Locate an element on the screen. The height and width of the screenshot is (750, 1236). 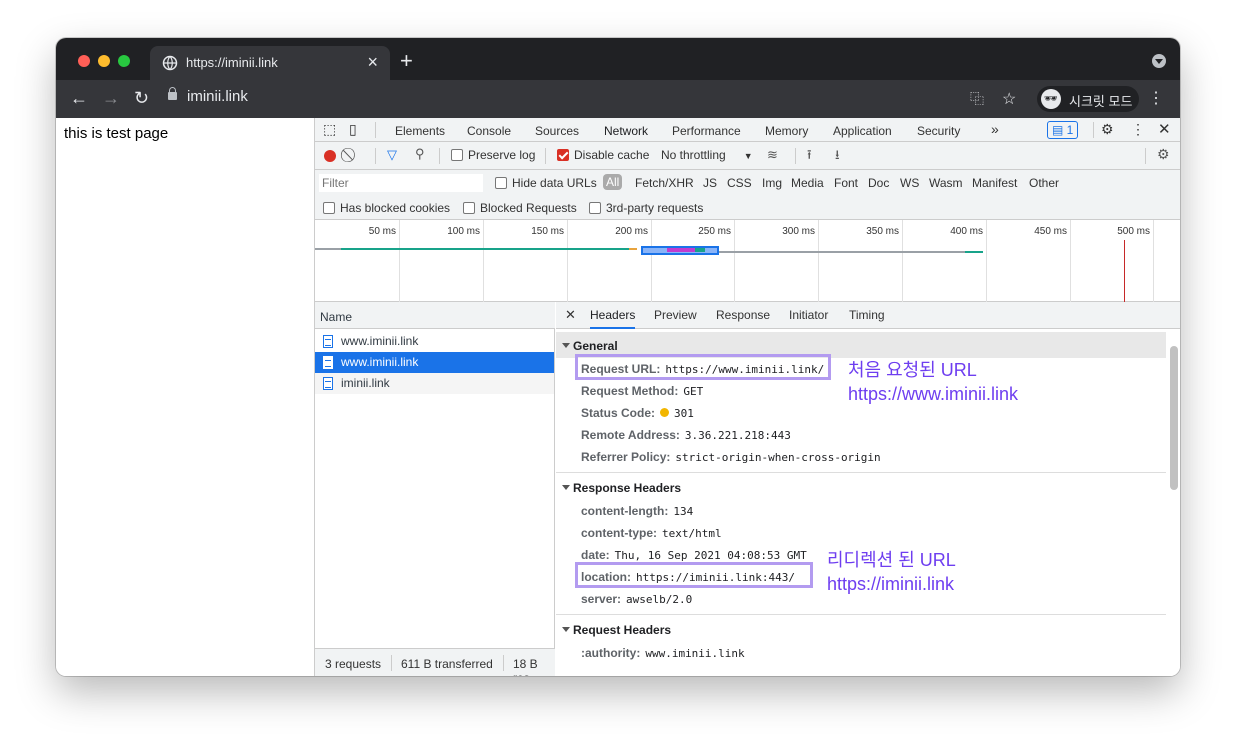
referrer-policy-key: Referrer Policy: is located at coordinates (626, 457).